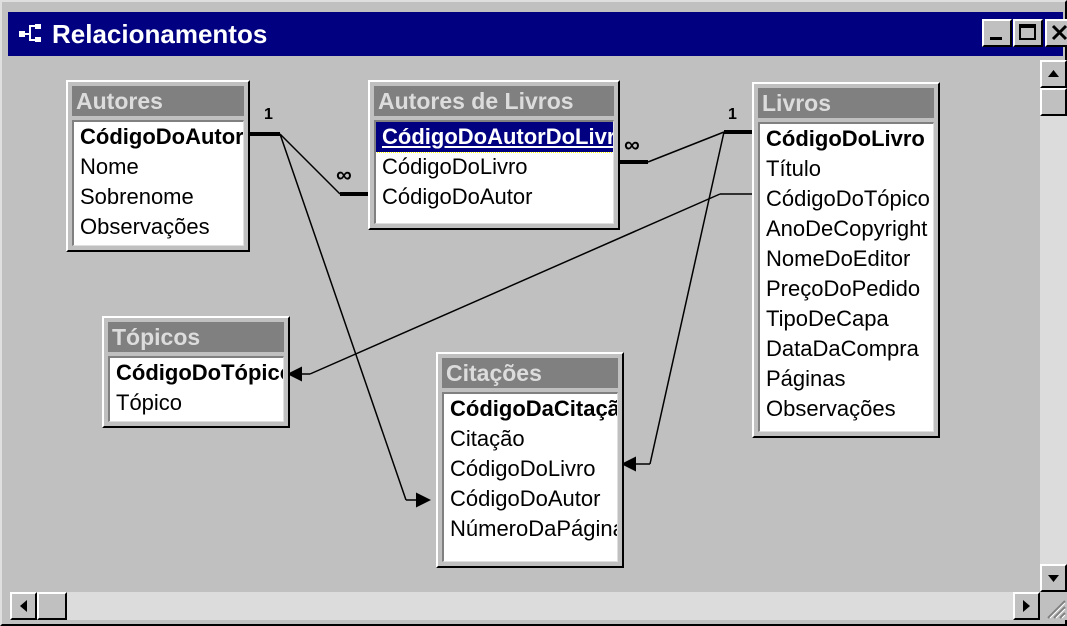  I want to click on arrow-up-icon, so click(1053, 73).